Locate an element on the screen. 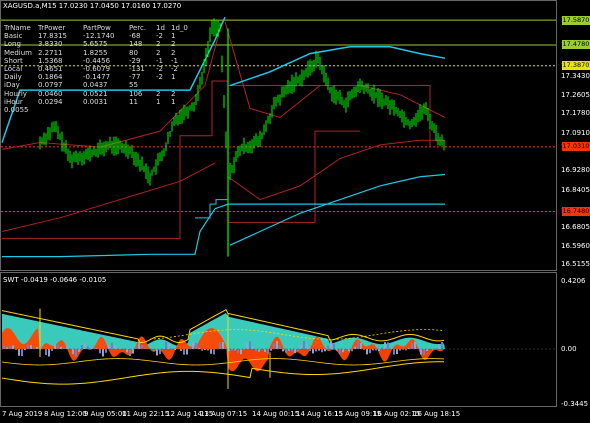 This screenshot has height=423, width=590. table-cell: Perc. is located at coordinates (138, 28).